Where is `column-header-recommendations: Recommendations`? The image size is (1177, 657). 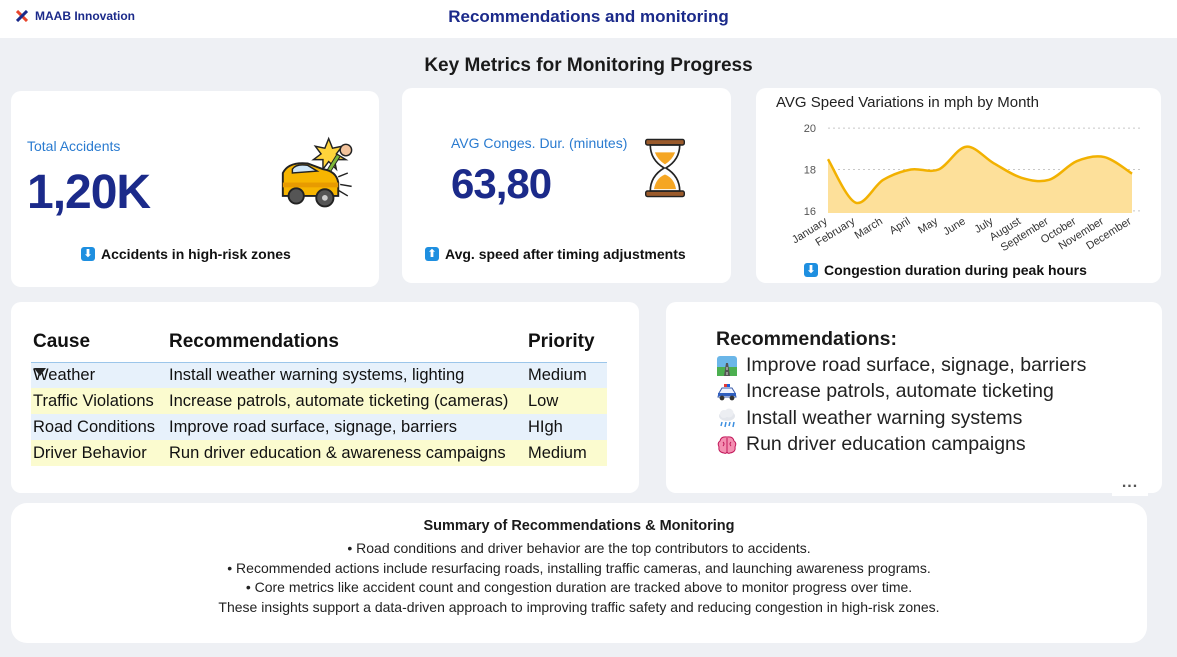 column-header-recommendations: Recommendations is located at coordinates (346, 342).